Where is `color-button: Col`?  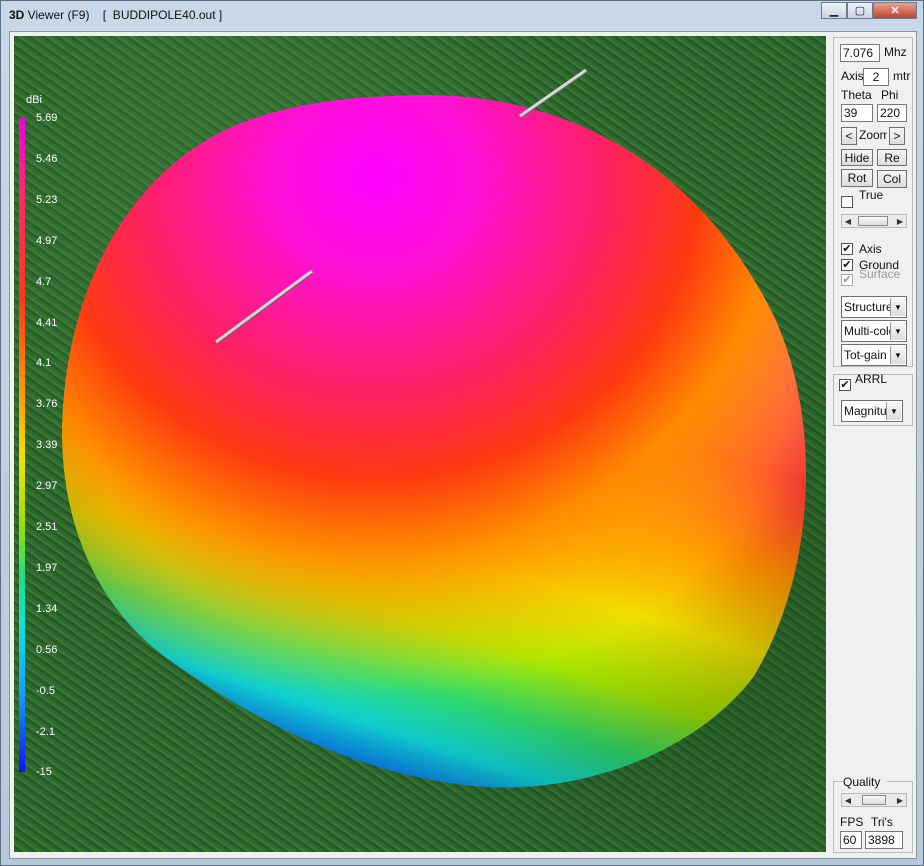
color-button: Col is located at coordinates (892, 179).